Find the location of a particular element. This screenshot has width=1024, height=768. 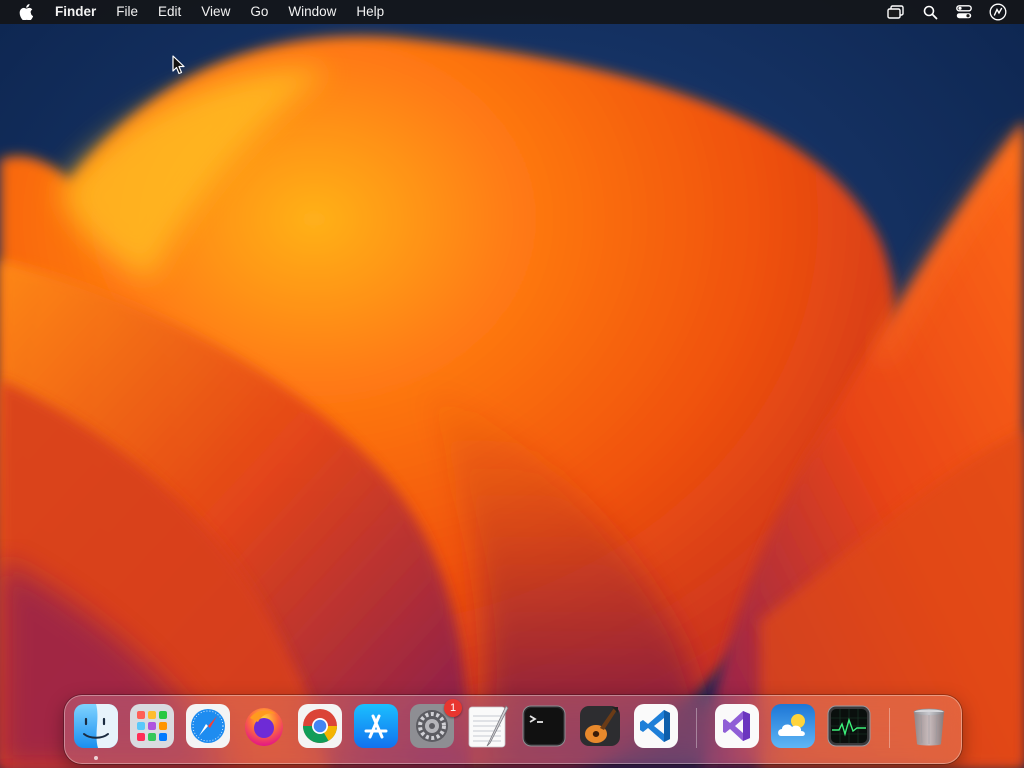

dock-app-safari is located at coordinates (208, 726).